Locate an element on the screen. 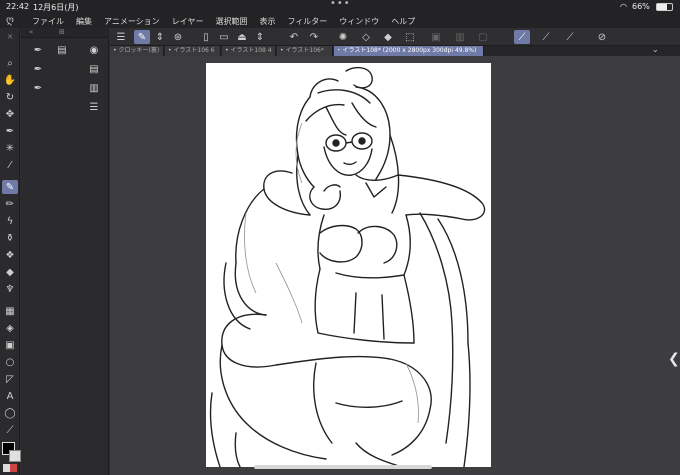 The image size is (680, 475). brush-icon: ϟ is located at coordinates (10, 221).